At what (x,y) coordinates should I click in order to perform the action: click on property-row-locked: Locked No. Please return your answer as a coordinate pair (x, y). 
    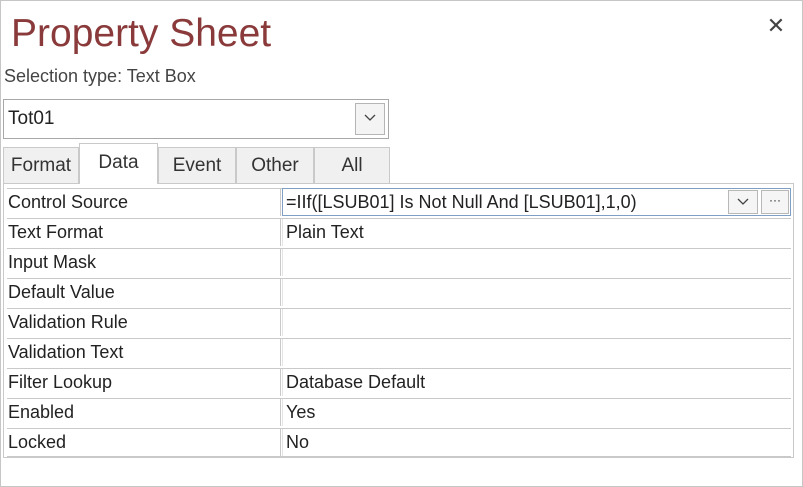
    Looking at the image, I should click on (399, 442).